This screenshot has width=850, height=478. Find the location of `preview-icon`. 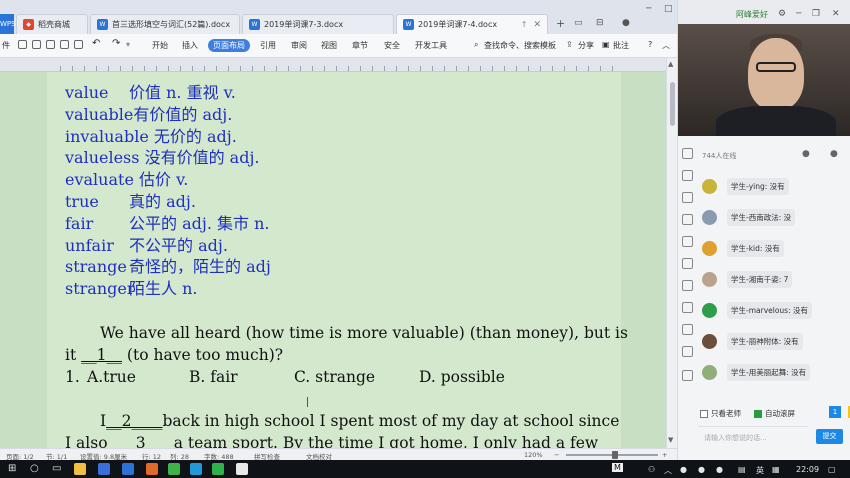

preview-icon is located at coordinates (78, 44).